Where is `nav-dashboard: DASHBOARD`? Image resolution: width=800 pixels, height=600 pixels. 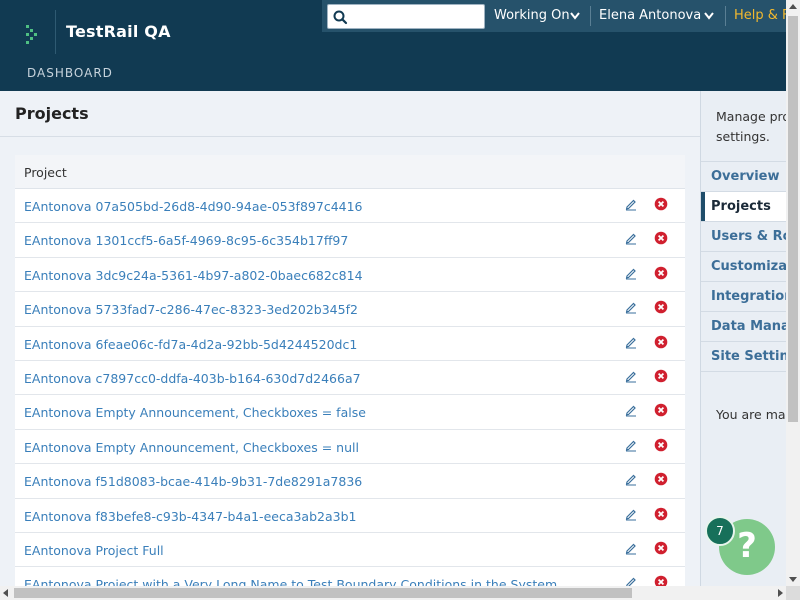 nav-dashboard: DASHBOARD is located at coordinates (70, 73).